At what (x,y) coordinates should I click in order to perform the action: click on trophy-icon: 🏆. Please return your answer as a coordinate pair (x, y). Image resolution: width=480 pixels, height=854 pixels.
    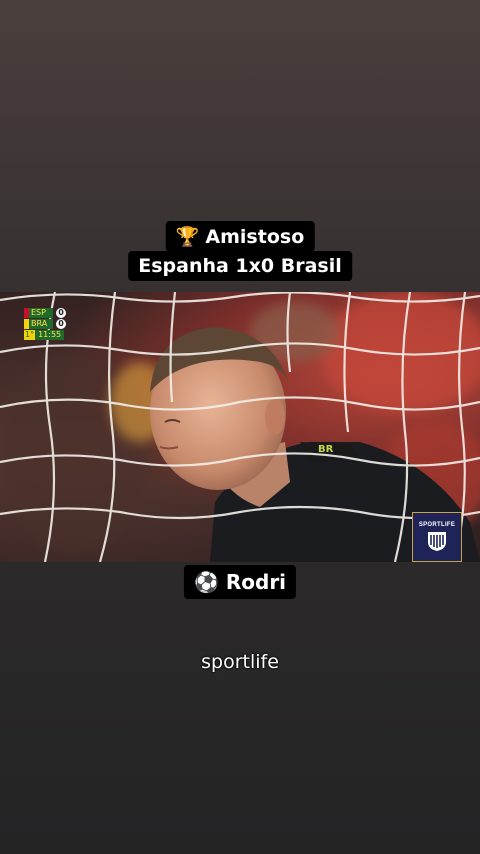
    Looking at the image, I should click on (187, 237).